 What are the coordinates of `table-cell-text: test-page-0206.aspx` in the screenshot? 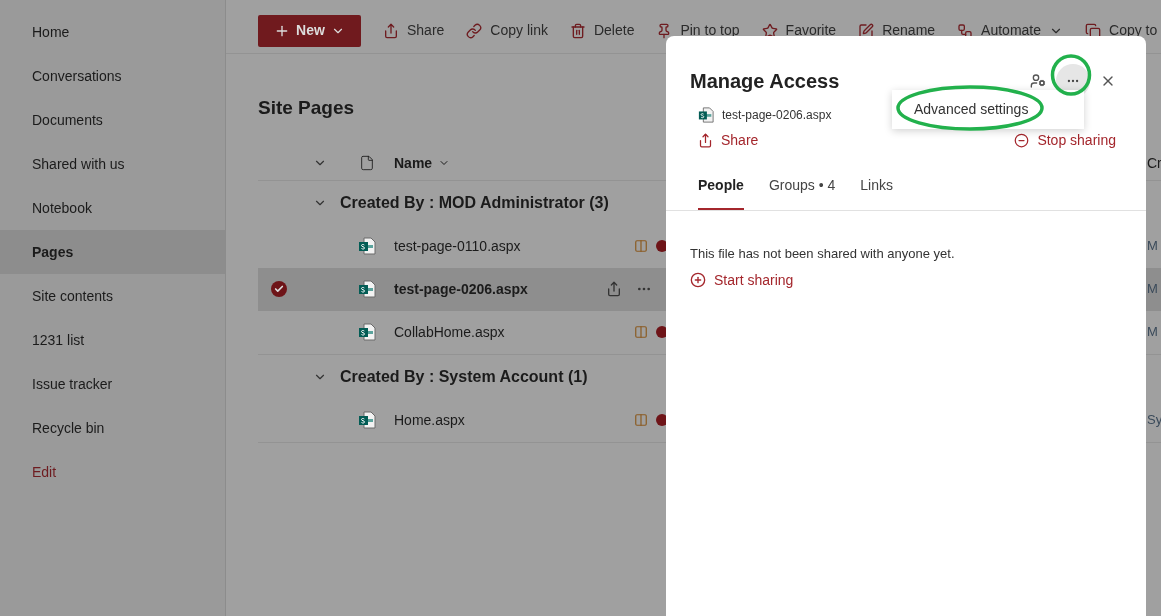 It's located at (461, 289).